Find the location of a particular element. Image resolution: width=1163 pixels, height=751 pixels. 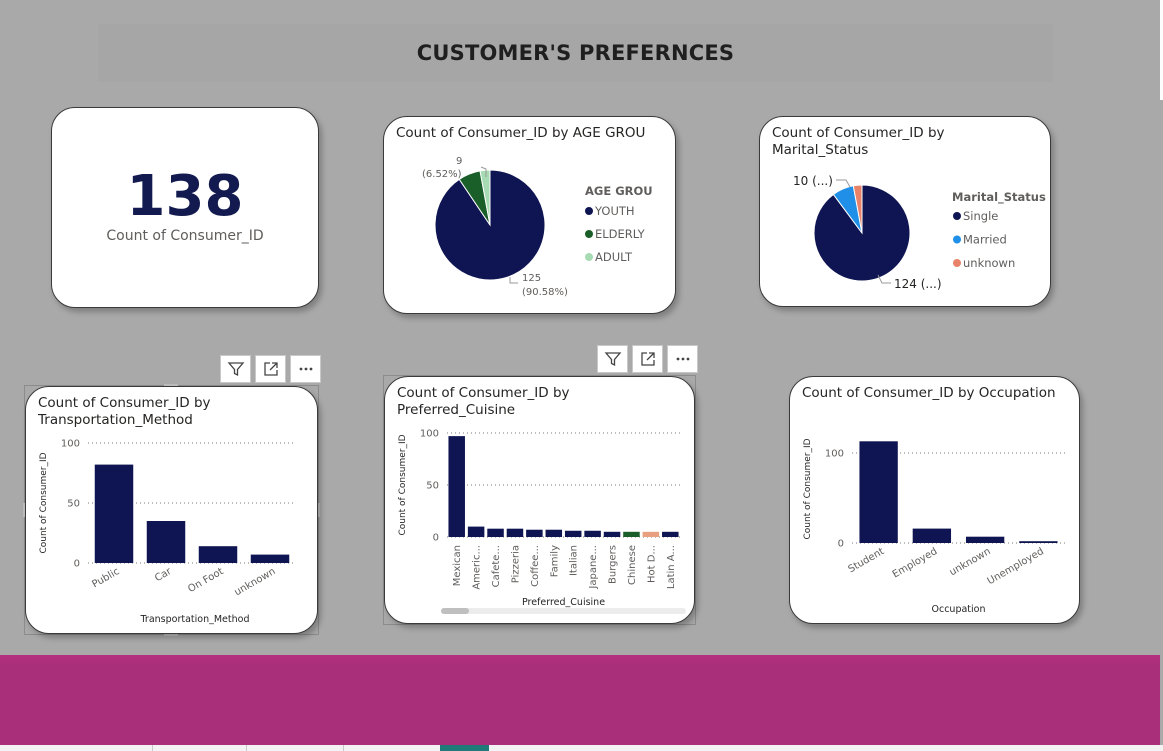

pie-data-label: 9 is located at coordinates (459, 161).